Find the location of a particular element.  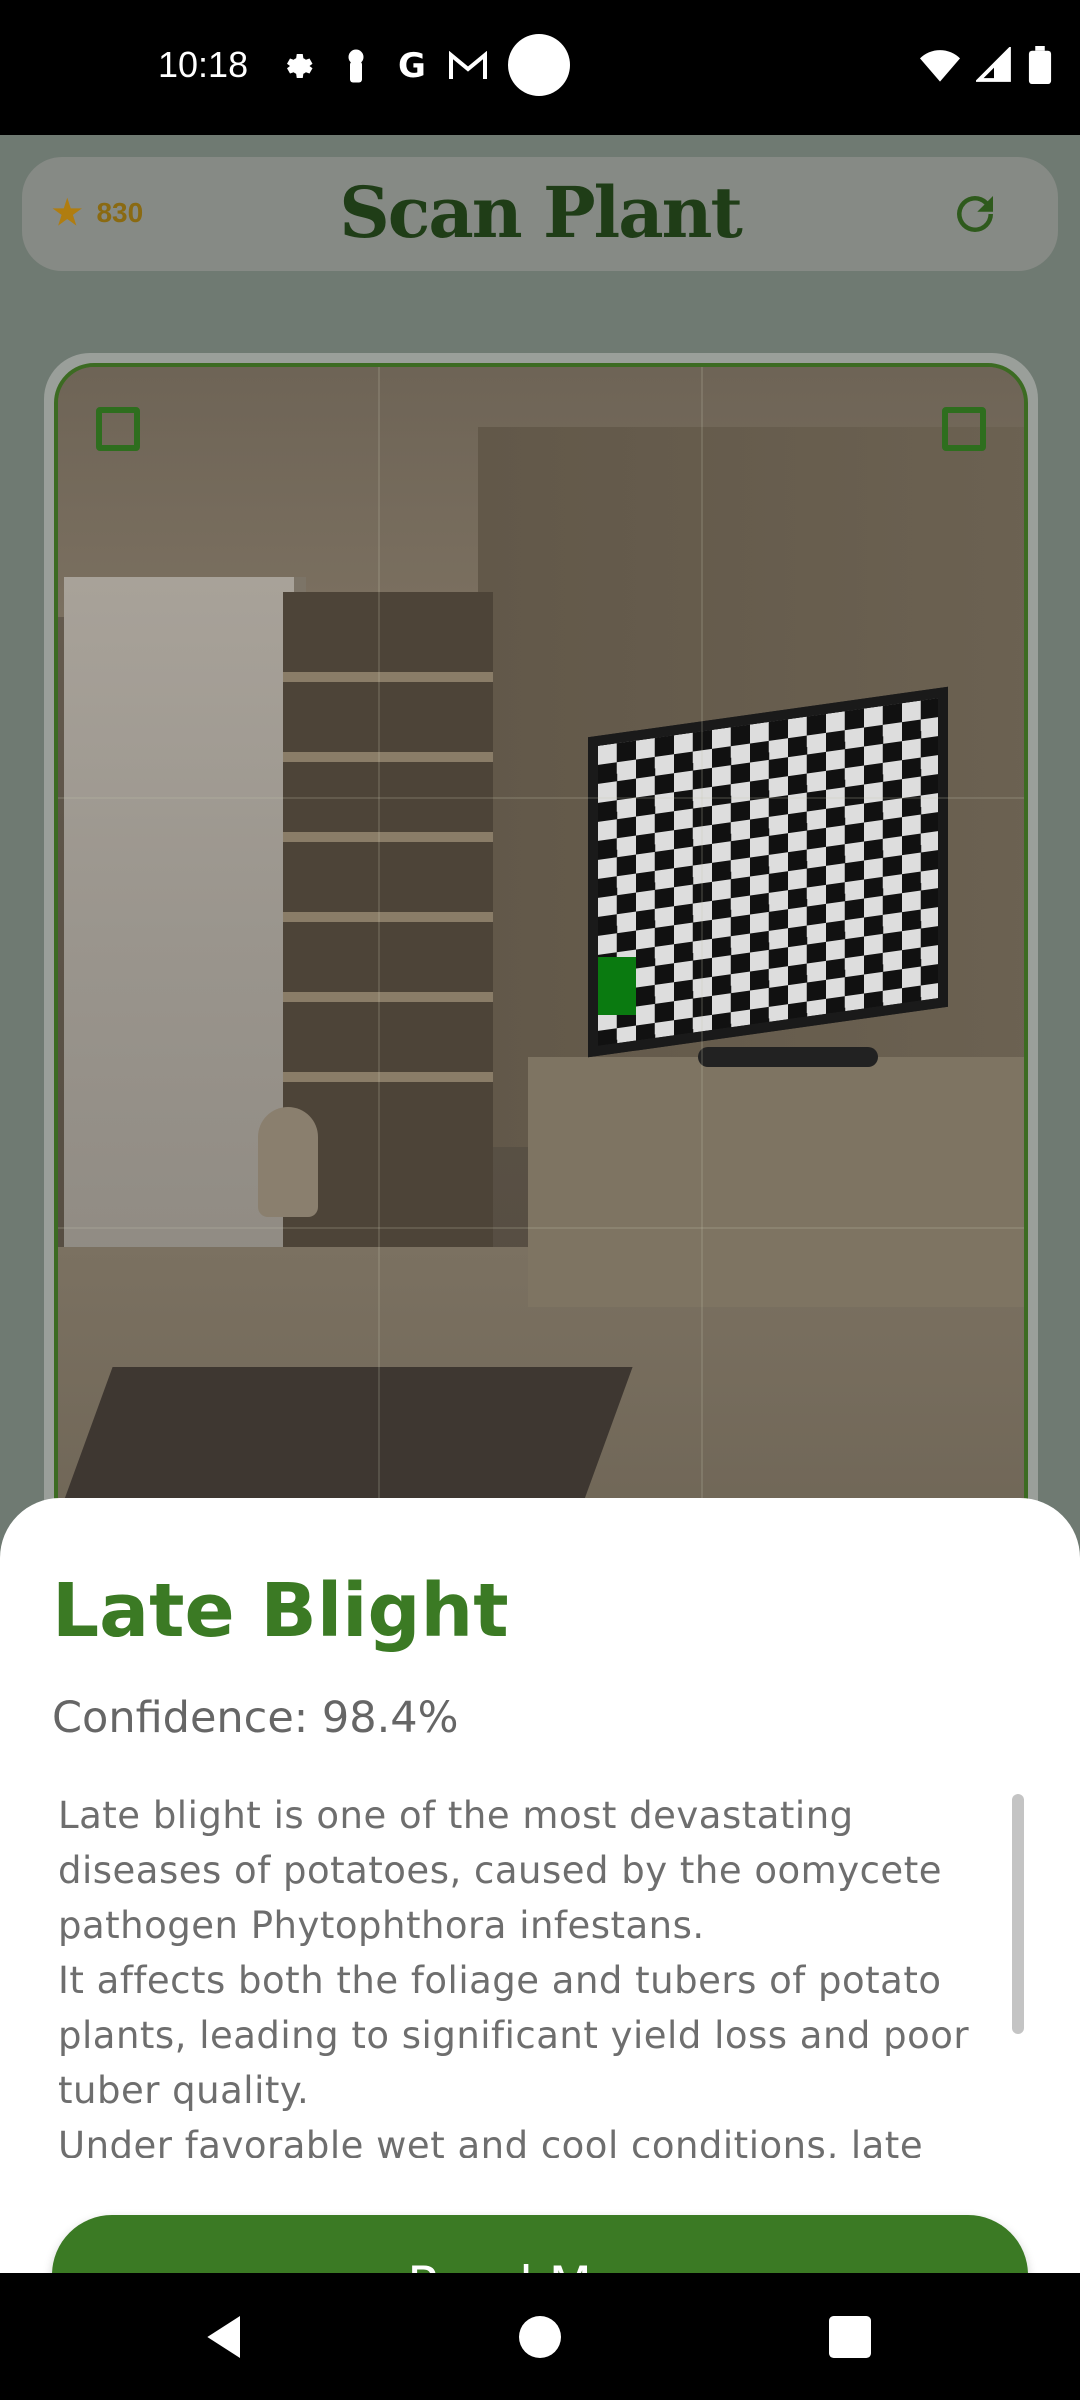

tv-stand is located at coordinates (788, 1057).